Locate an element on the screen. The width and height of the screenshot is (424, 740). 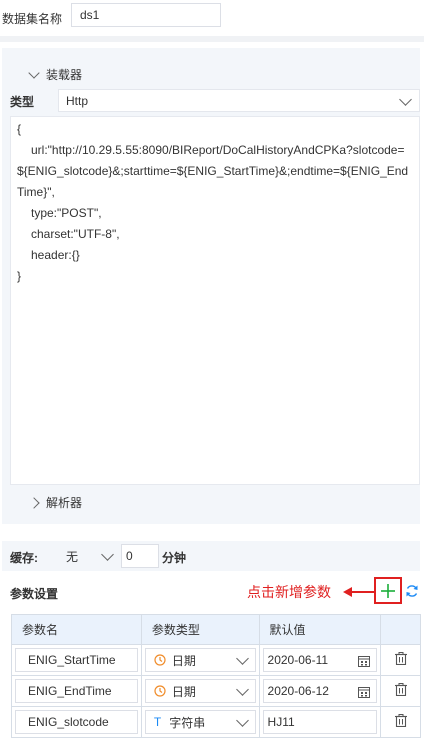
params-title: 参数设置 is located at coordinates (34, 594).